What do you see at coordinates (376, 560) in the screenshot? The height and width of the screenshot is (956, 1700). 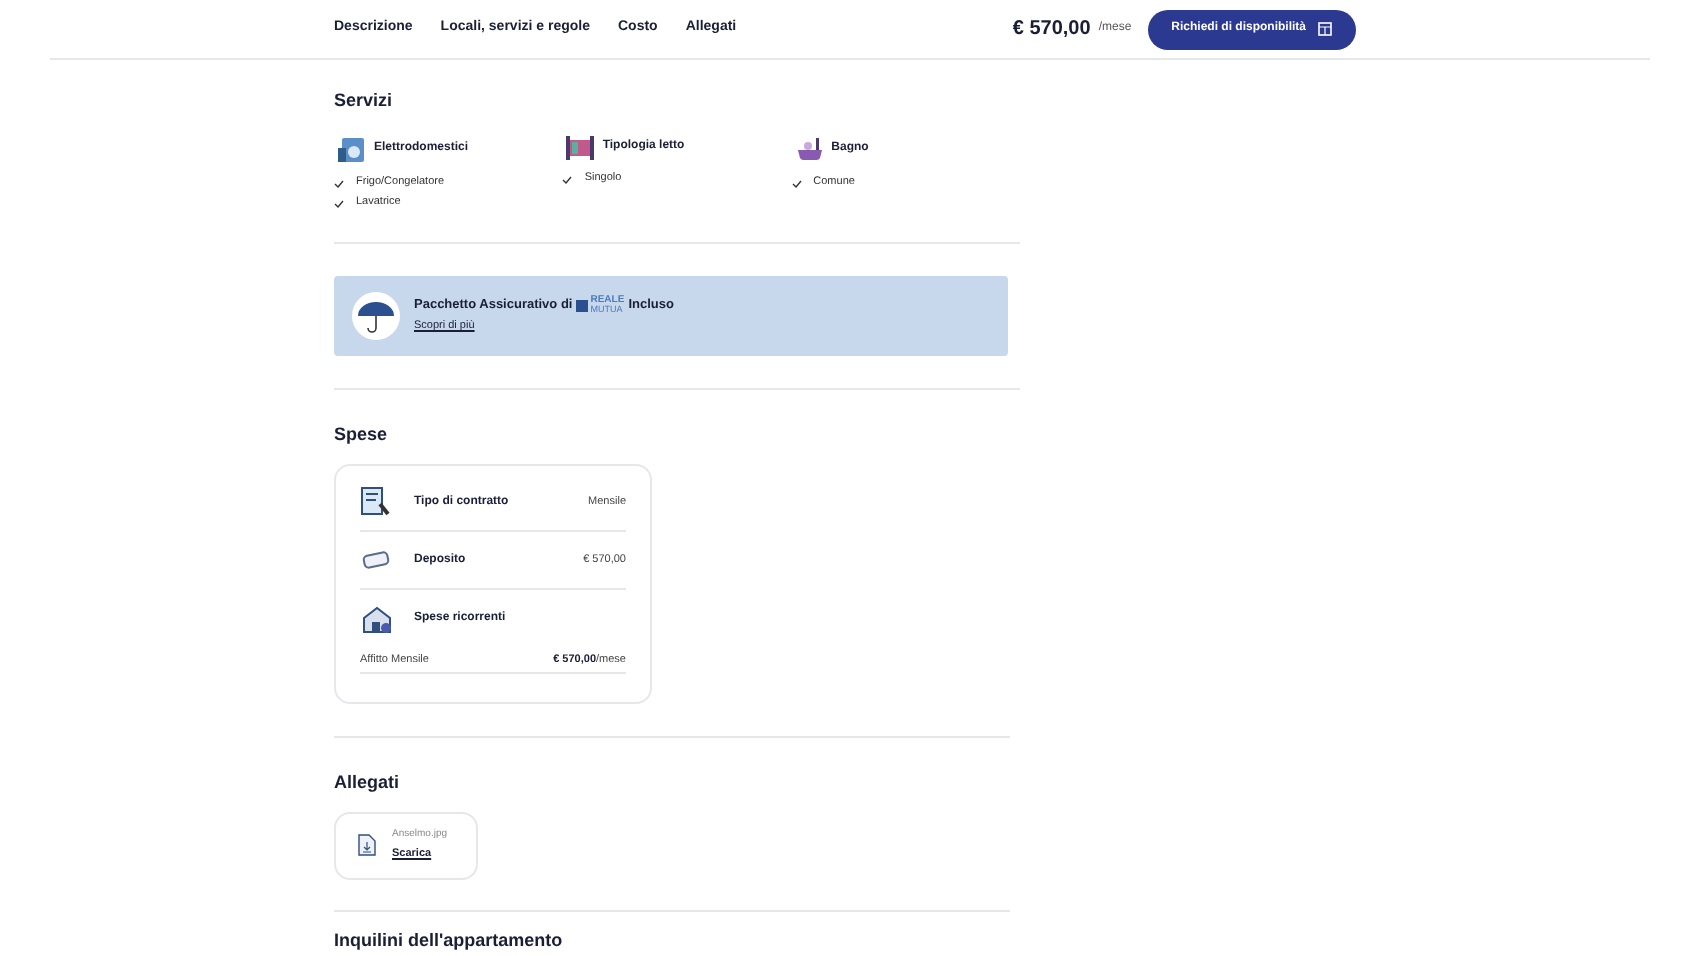 I see `banknote-icon` at bounding box center [376, 560].